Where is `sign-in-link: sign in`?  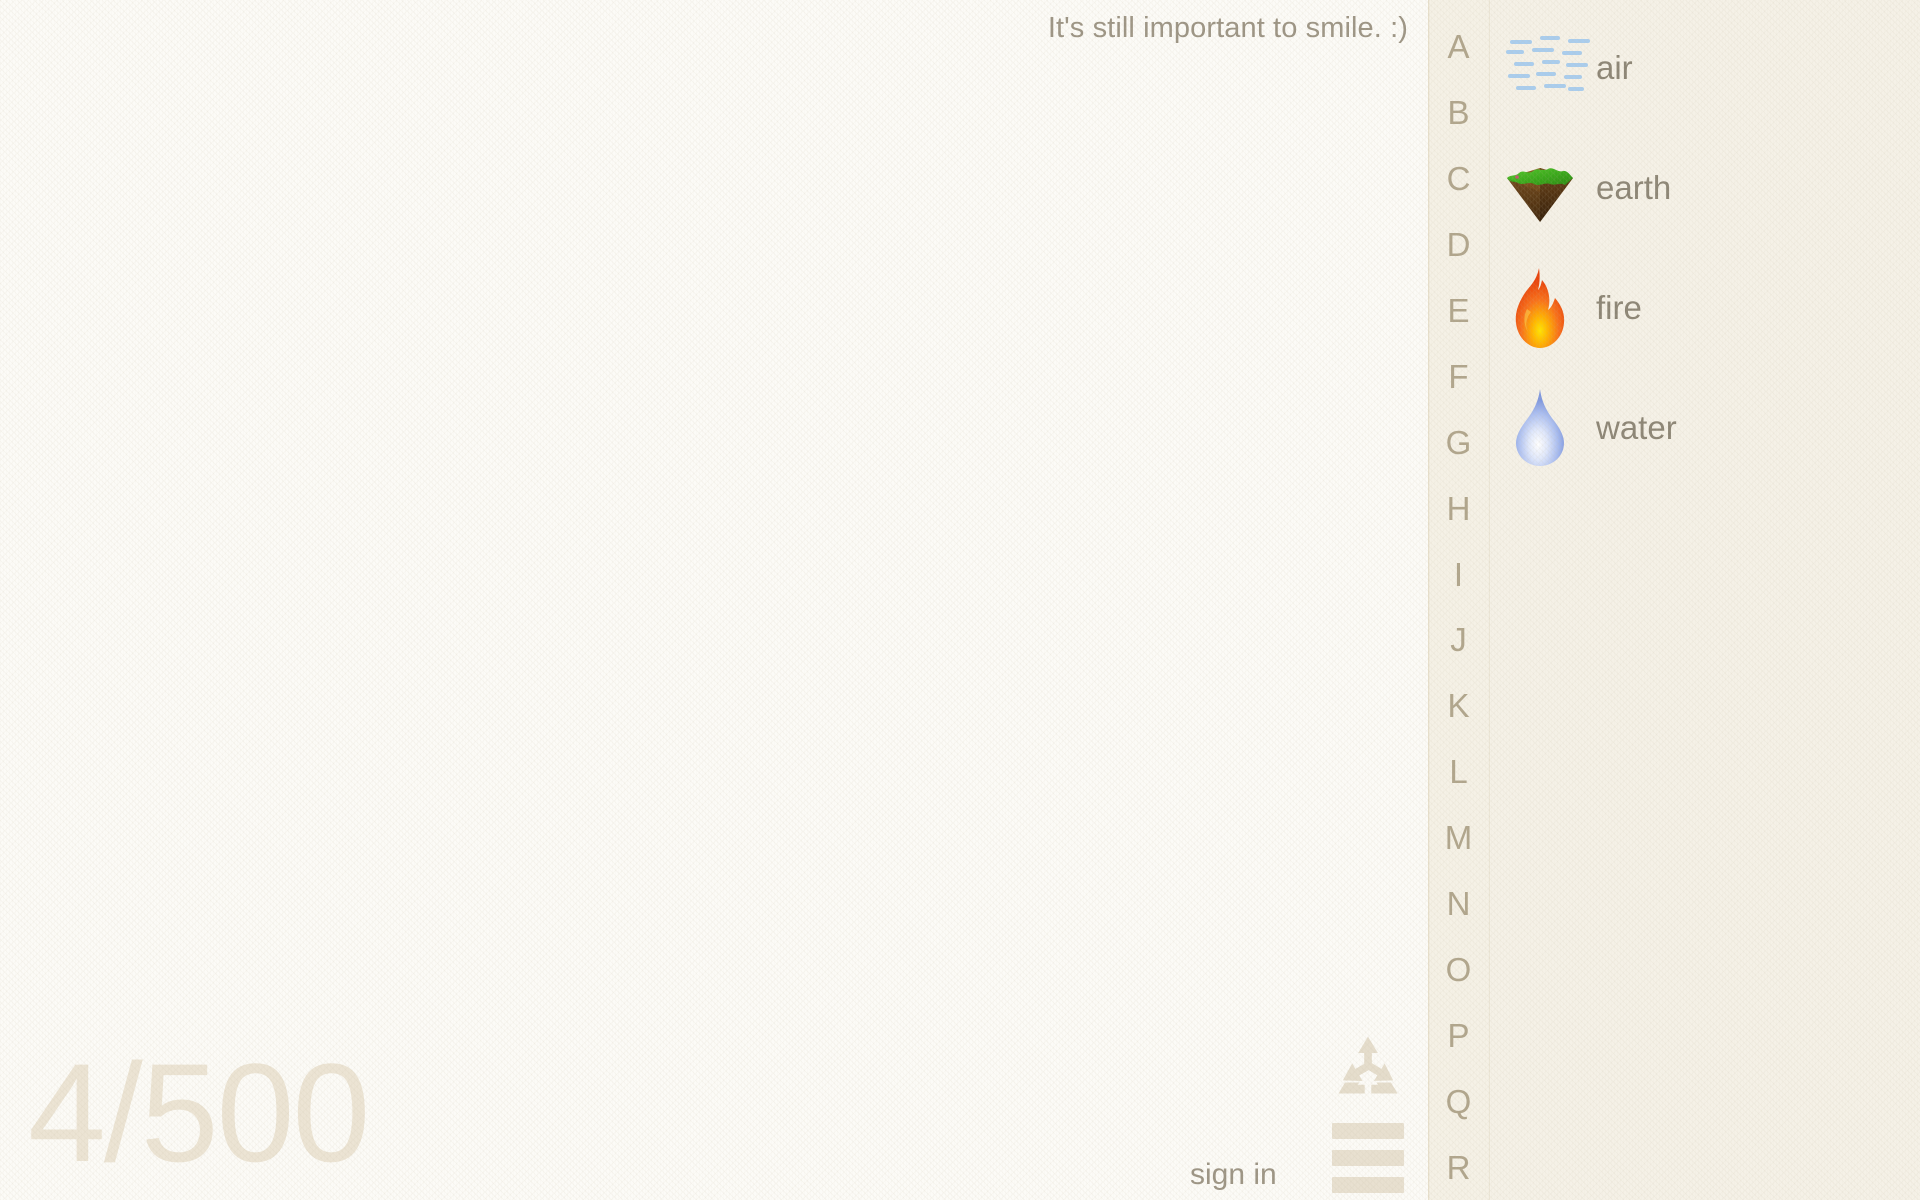
sign-in-link: sign in is located at coordinates (1233, 1175).